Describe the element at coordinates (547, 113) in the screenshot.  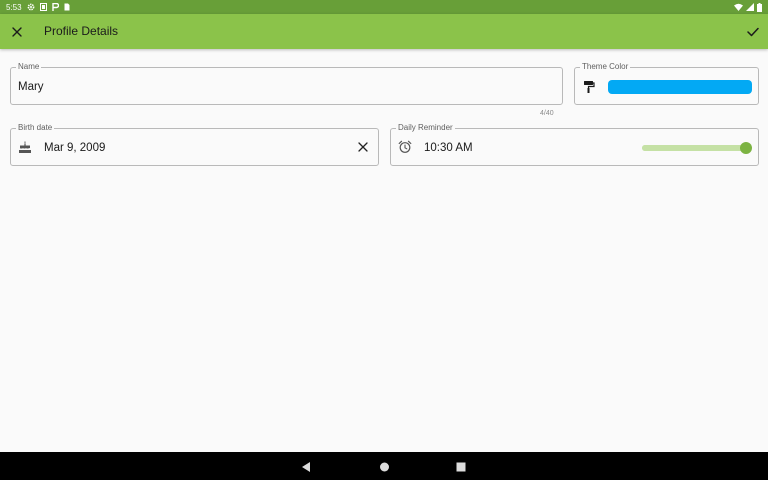
I see `name-char-counter: 4/40` at that location.